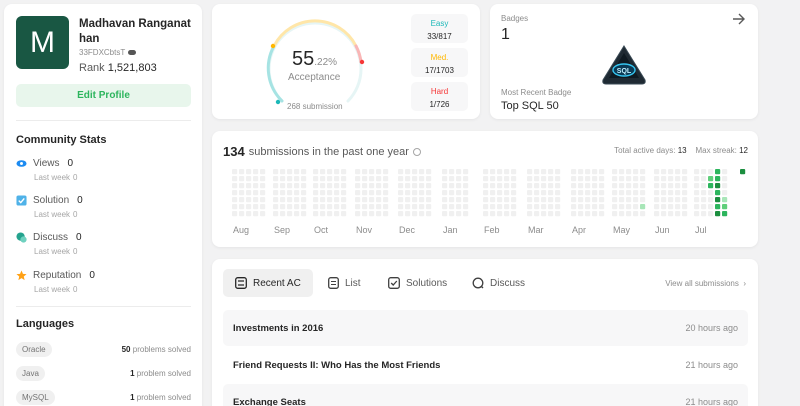  What do you see at coordinates (30, 373) in the screenshot?
I see `language-tag: Java` at bounding box center [30, 373].